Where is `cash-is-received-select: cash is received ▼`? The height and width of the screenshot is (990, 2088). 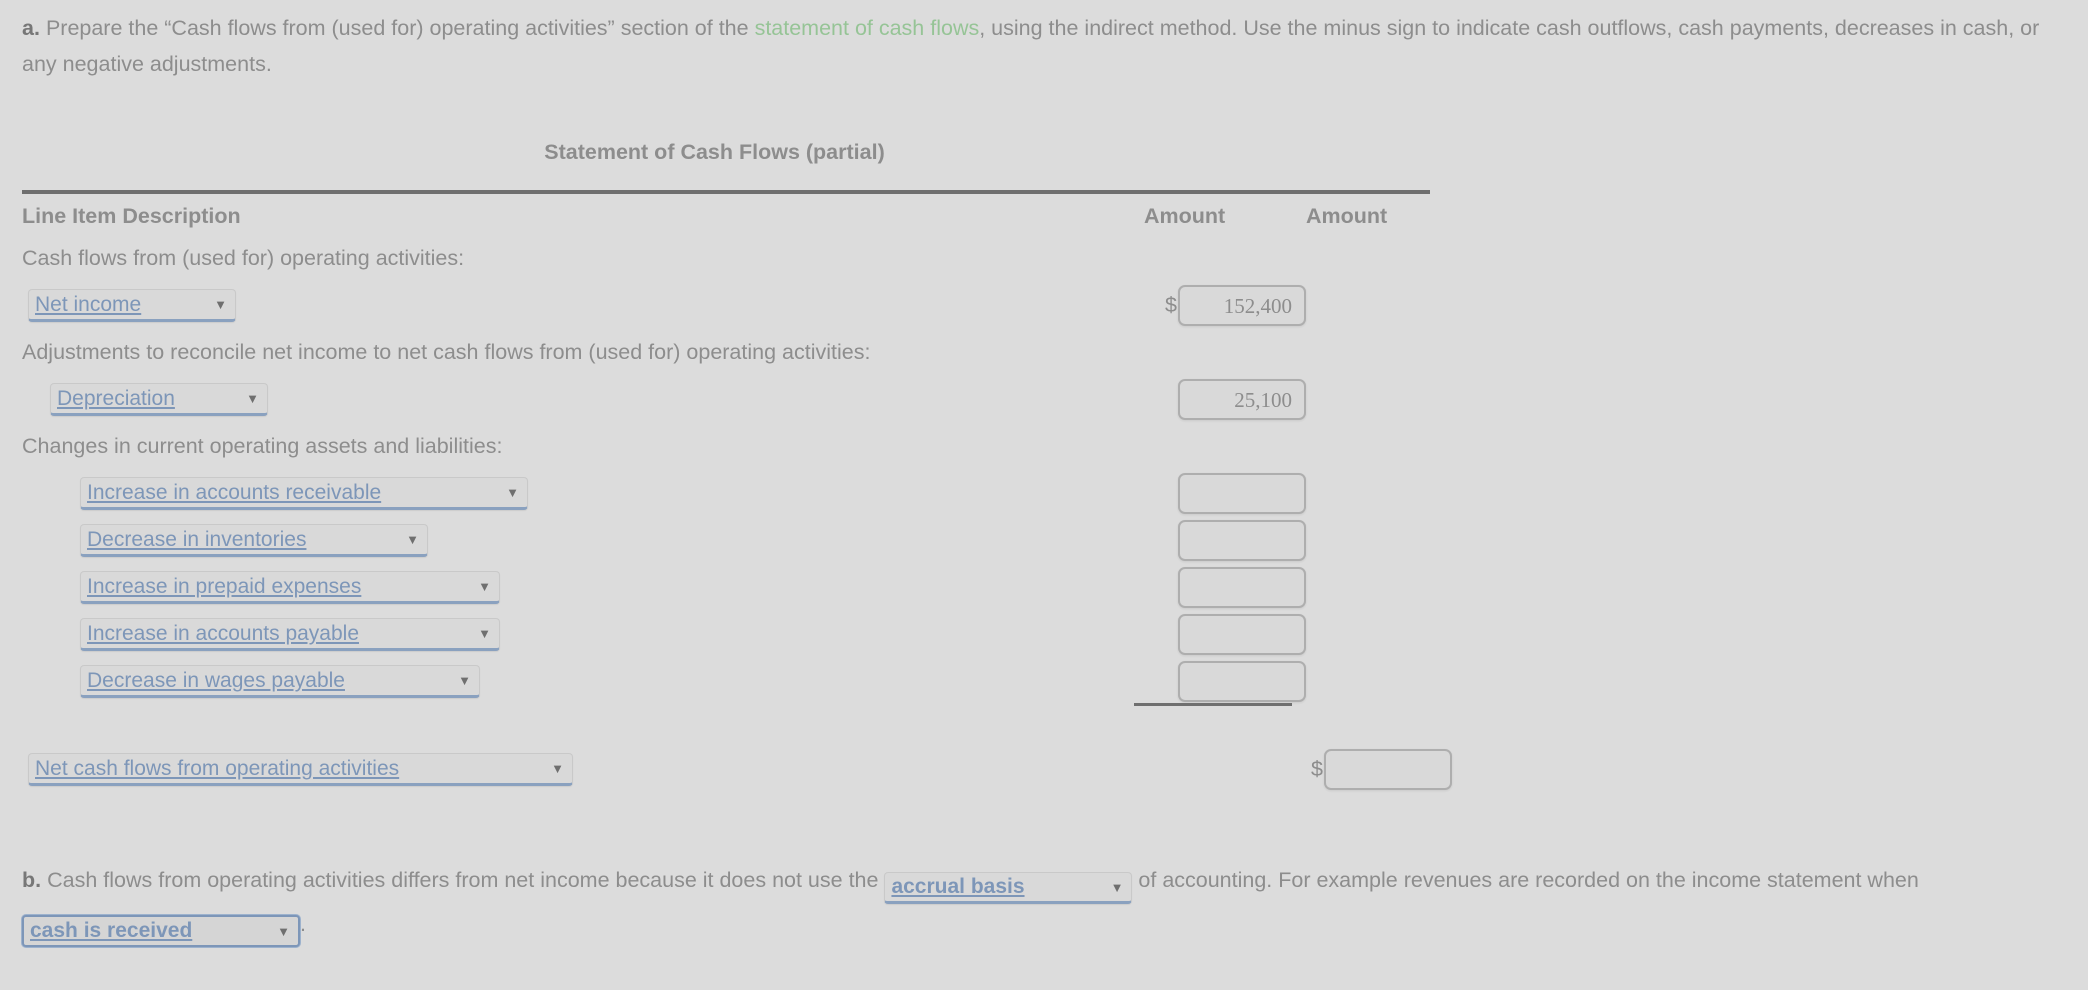
cash-is-received-select: cash is received ▼ is located at coordinates (161, 931).